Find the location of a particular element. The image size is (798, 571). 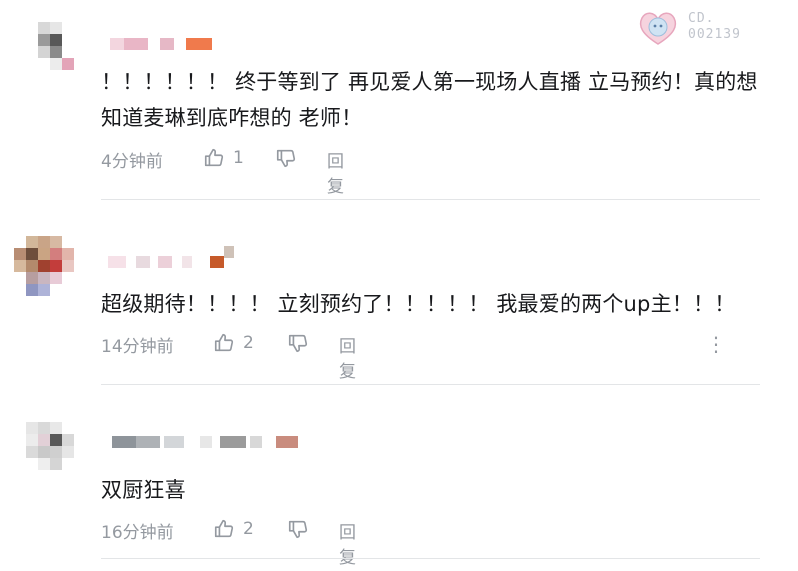

more-options-icon: ⋮ is located at coordinates (716, 344).